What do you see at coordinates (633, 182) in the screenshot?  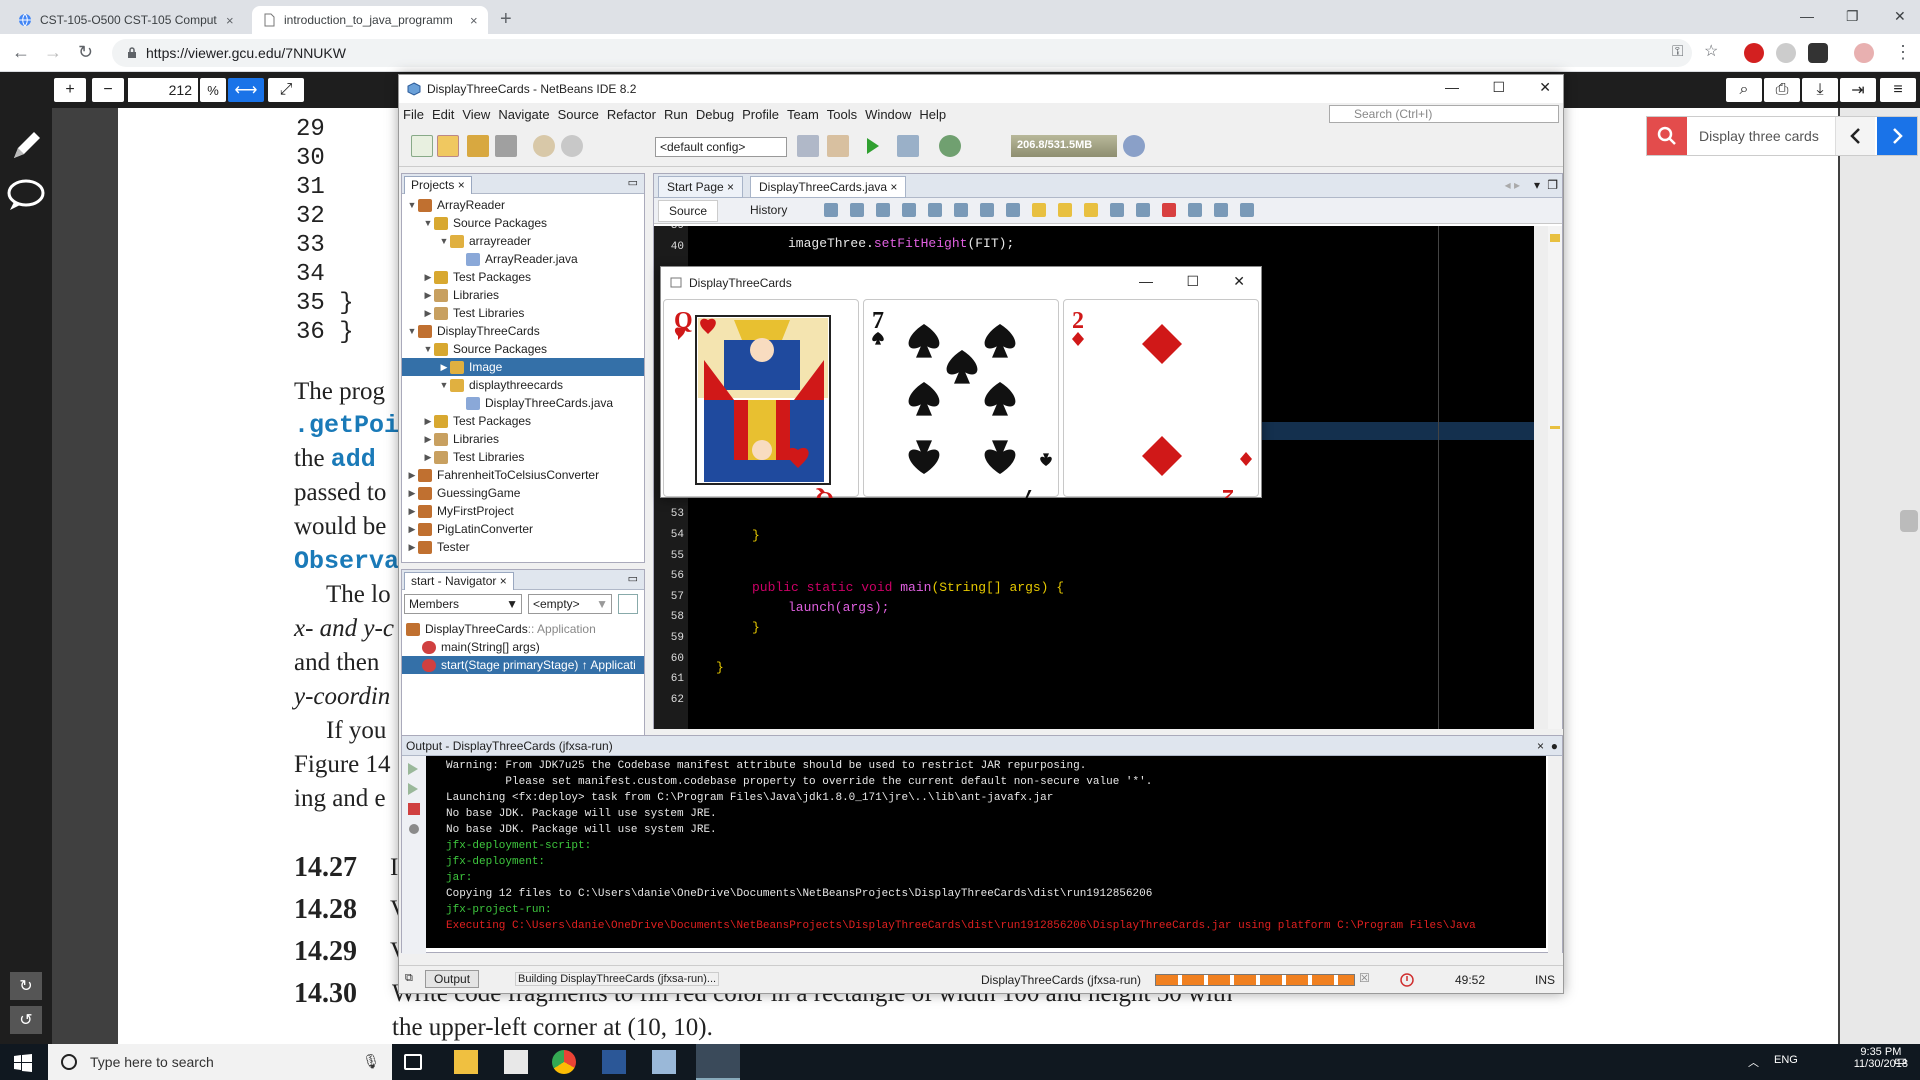 I see `minimize-panel-icon: ▭` at bounding box center [633, 182].